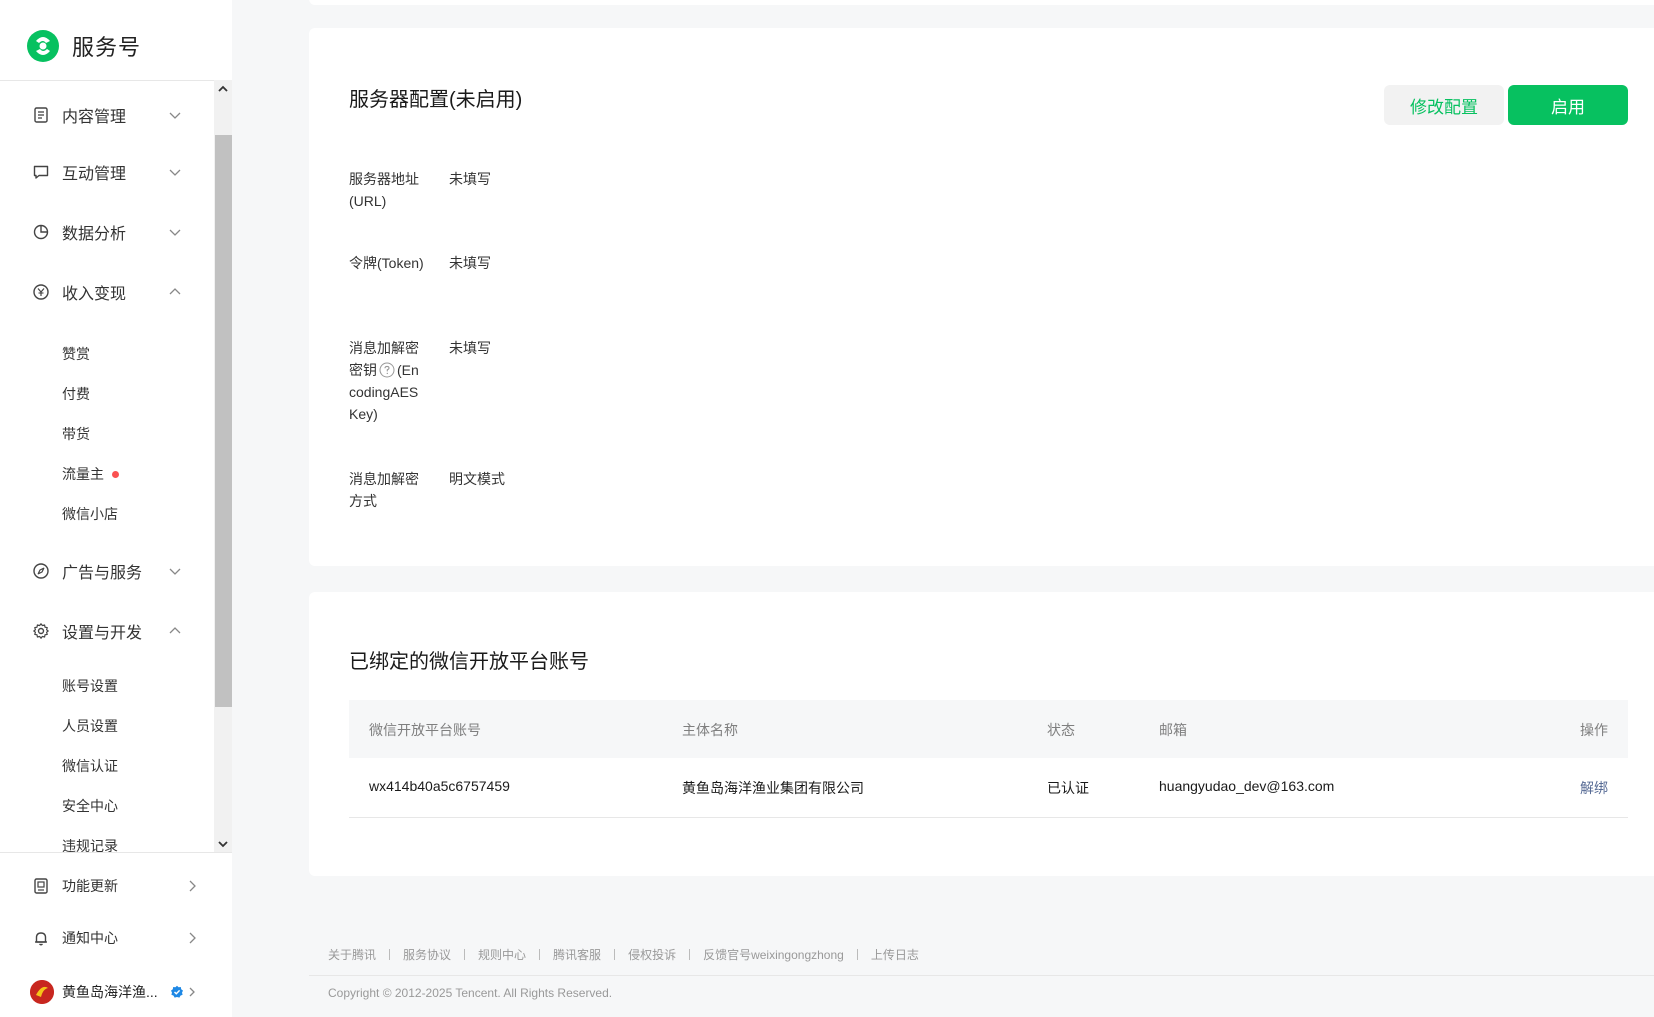 The width and height of the screenshot is (1654, 1017). What do you see at coordinates (1247, 786) in the screenshot?
I see `cell-email: huangyudao_dev@163.com` at bounding box center [1247, 786].